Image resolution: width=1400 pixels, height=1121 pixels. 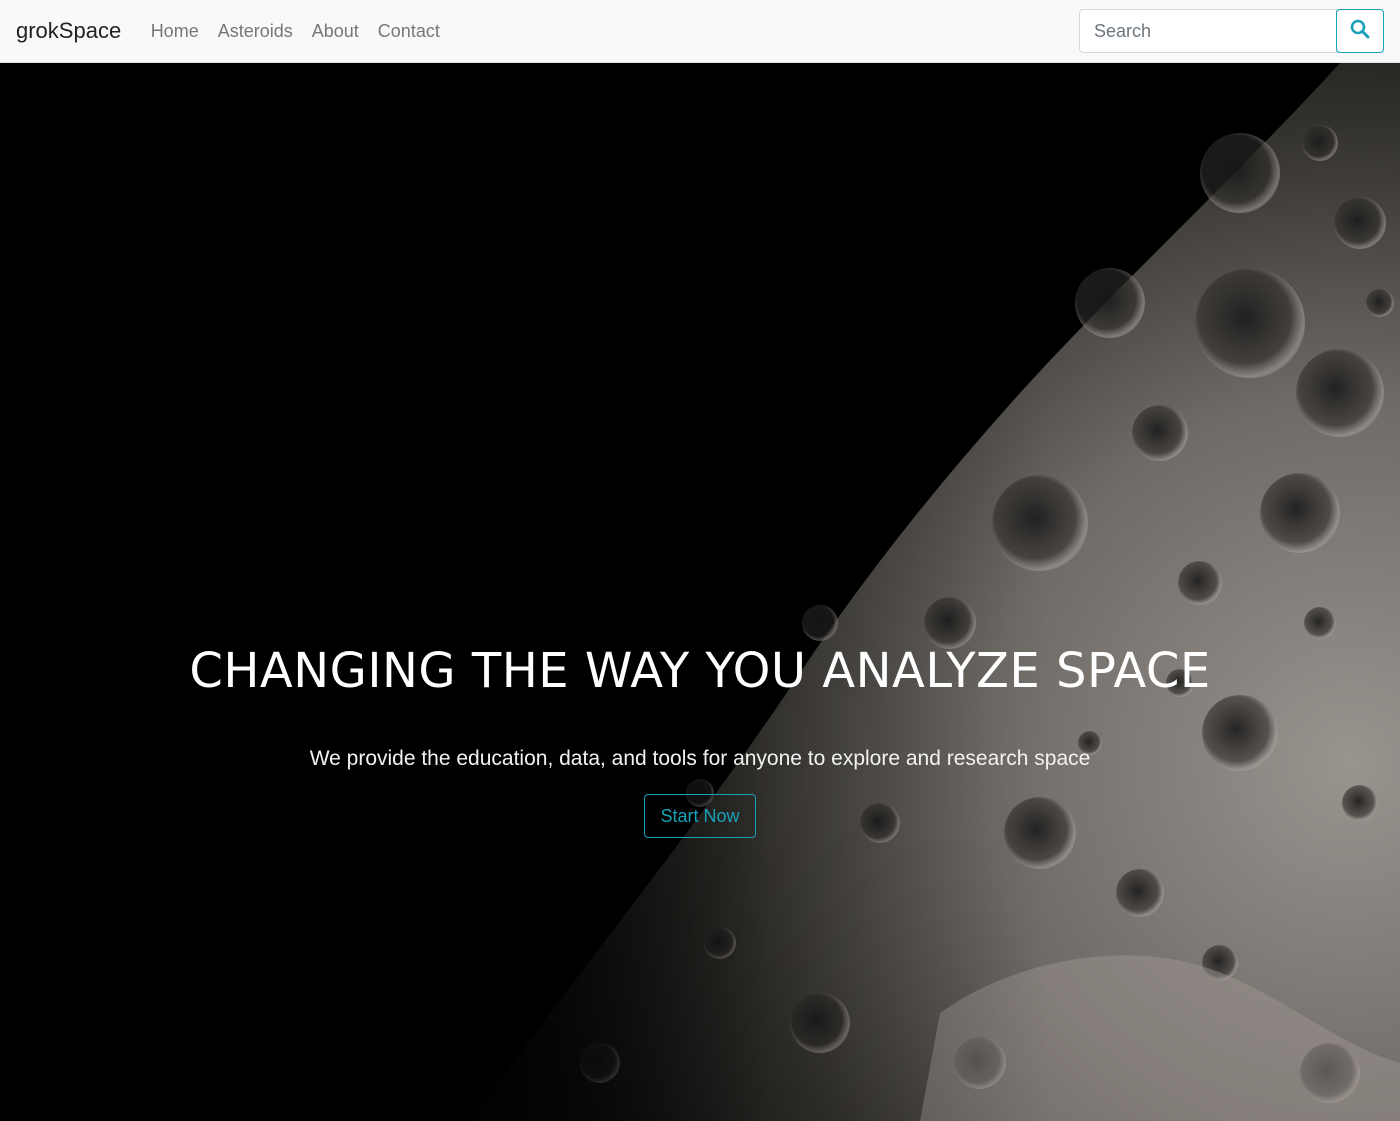 I want to click on nav-links: Home Asteroids About Contact, so click(x=295, y=31).